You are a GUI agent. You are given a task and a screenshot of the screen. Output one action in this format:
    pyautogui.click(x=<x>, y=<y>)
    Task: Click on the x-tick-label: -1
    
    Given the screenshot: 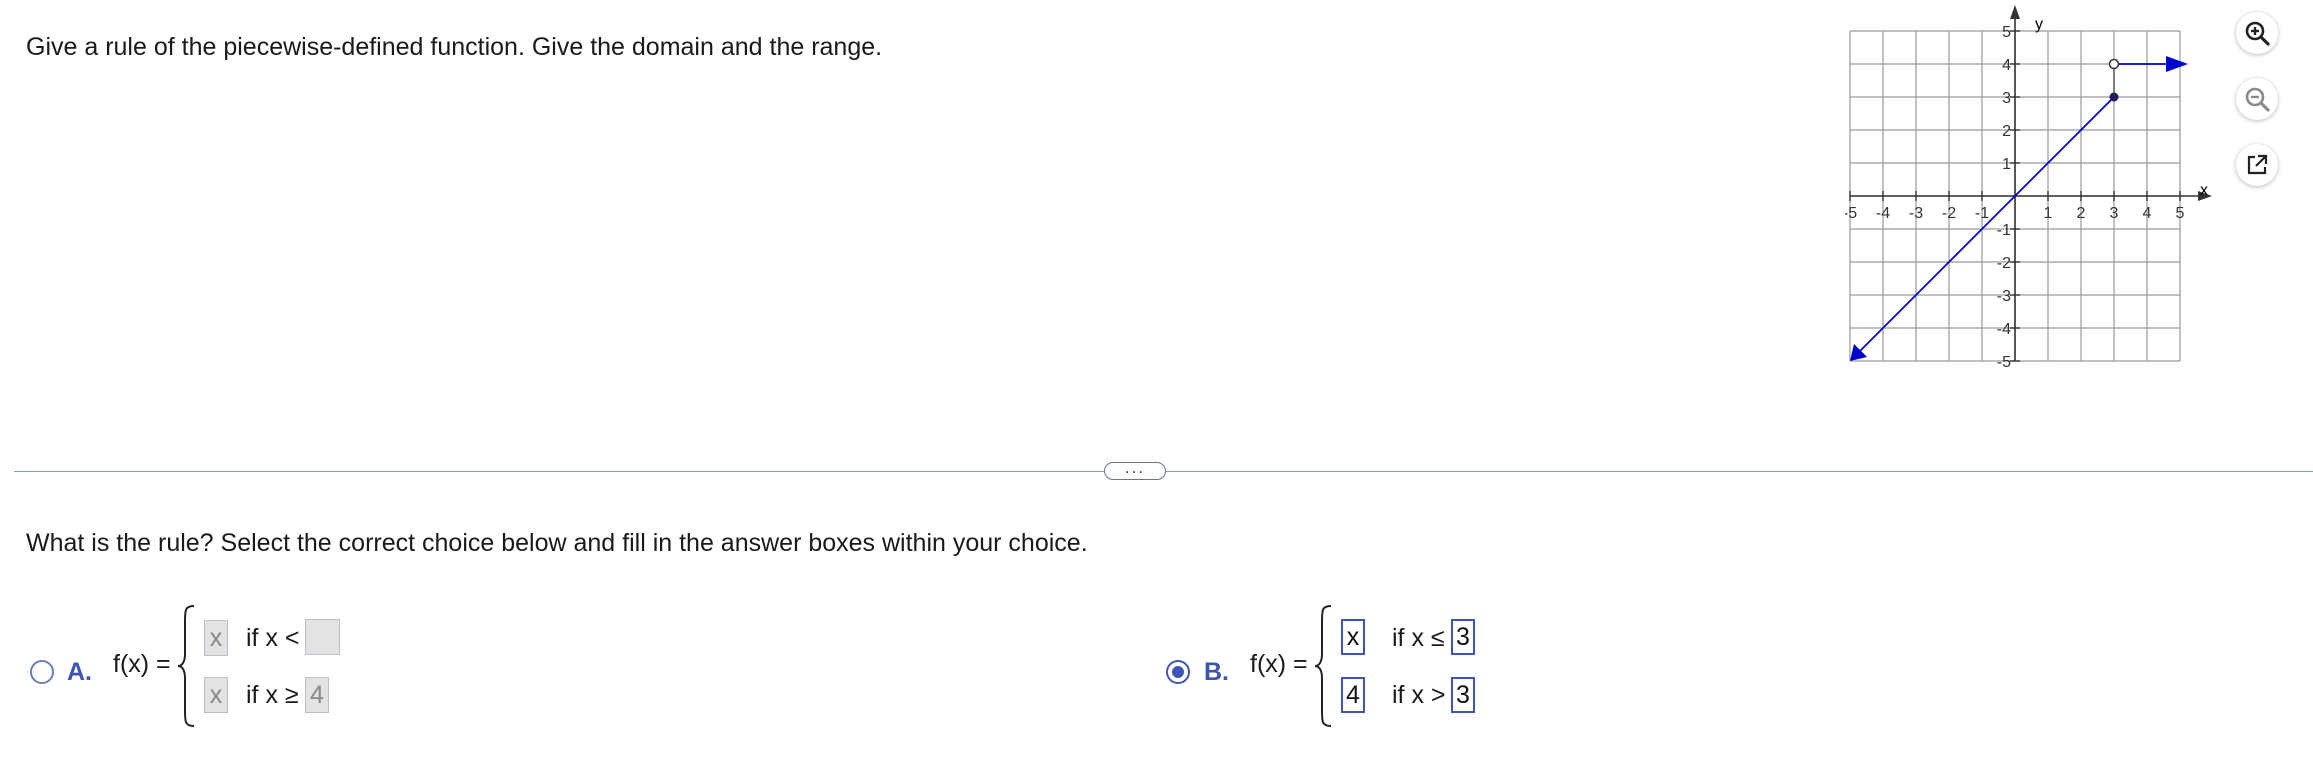 What is the action you would take?
    pyautogui.click(x=1982, y=213)
    